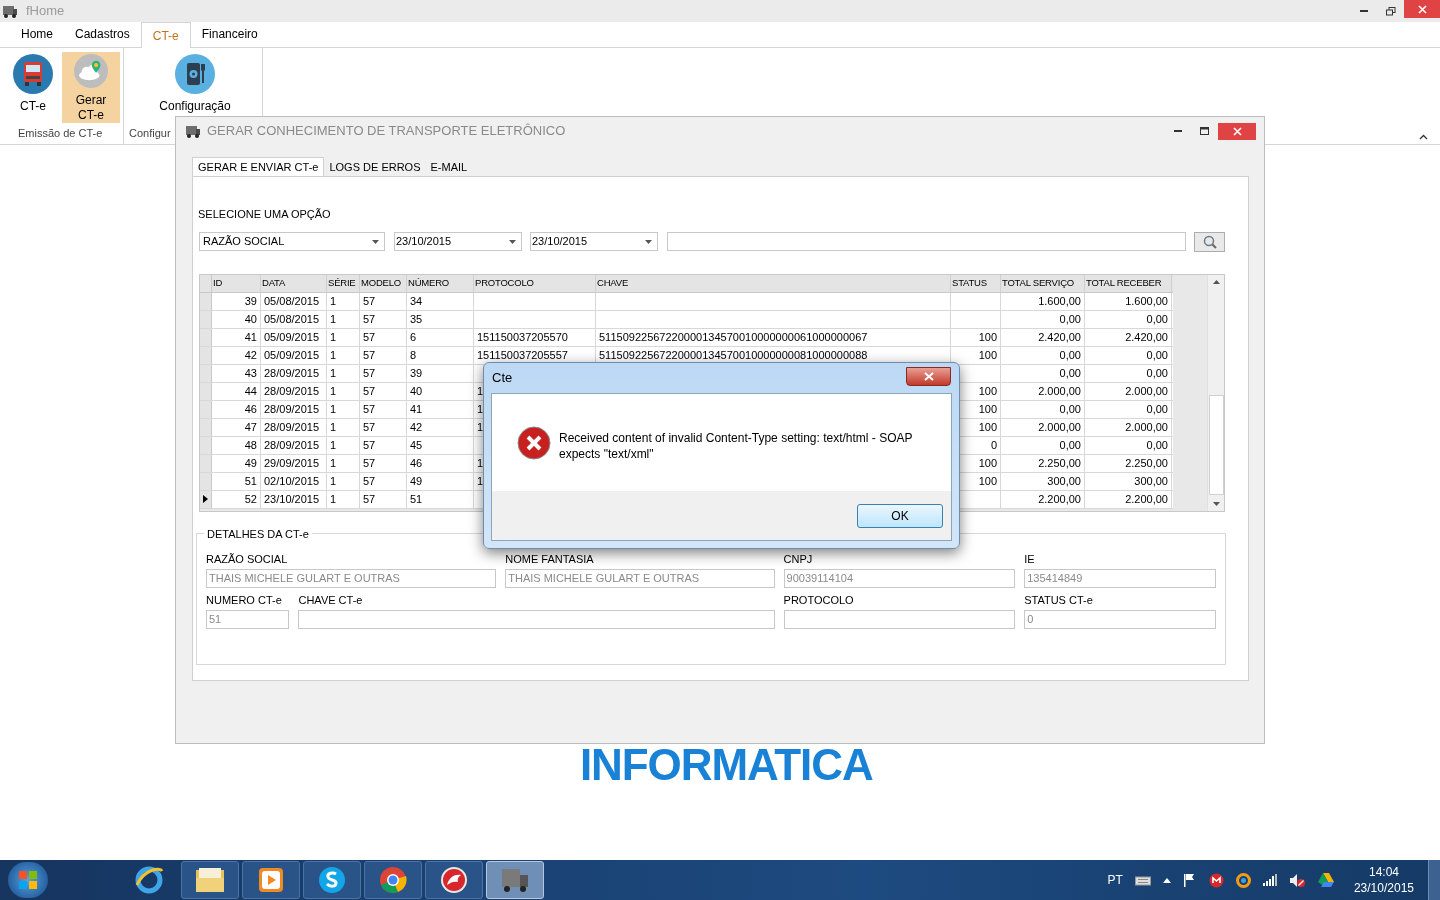  What do you see at coordinates (375, 167) in the screenshot?
I see `tab: LOGS DE ERROS` at bounding box center [375, 167].